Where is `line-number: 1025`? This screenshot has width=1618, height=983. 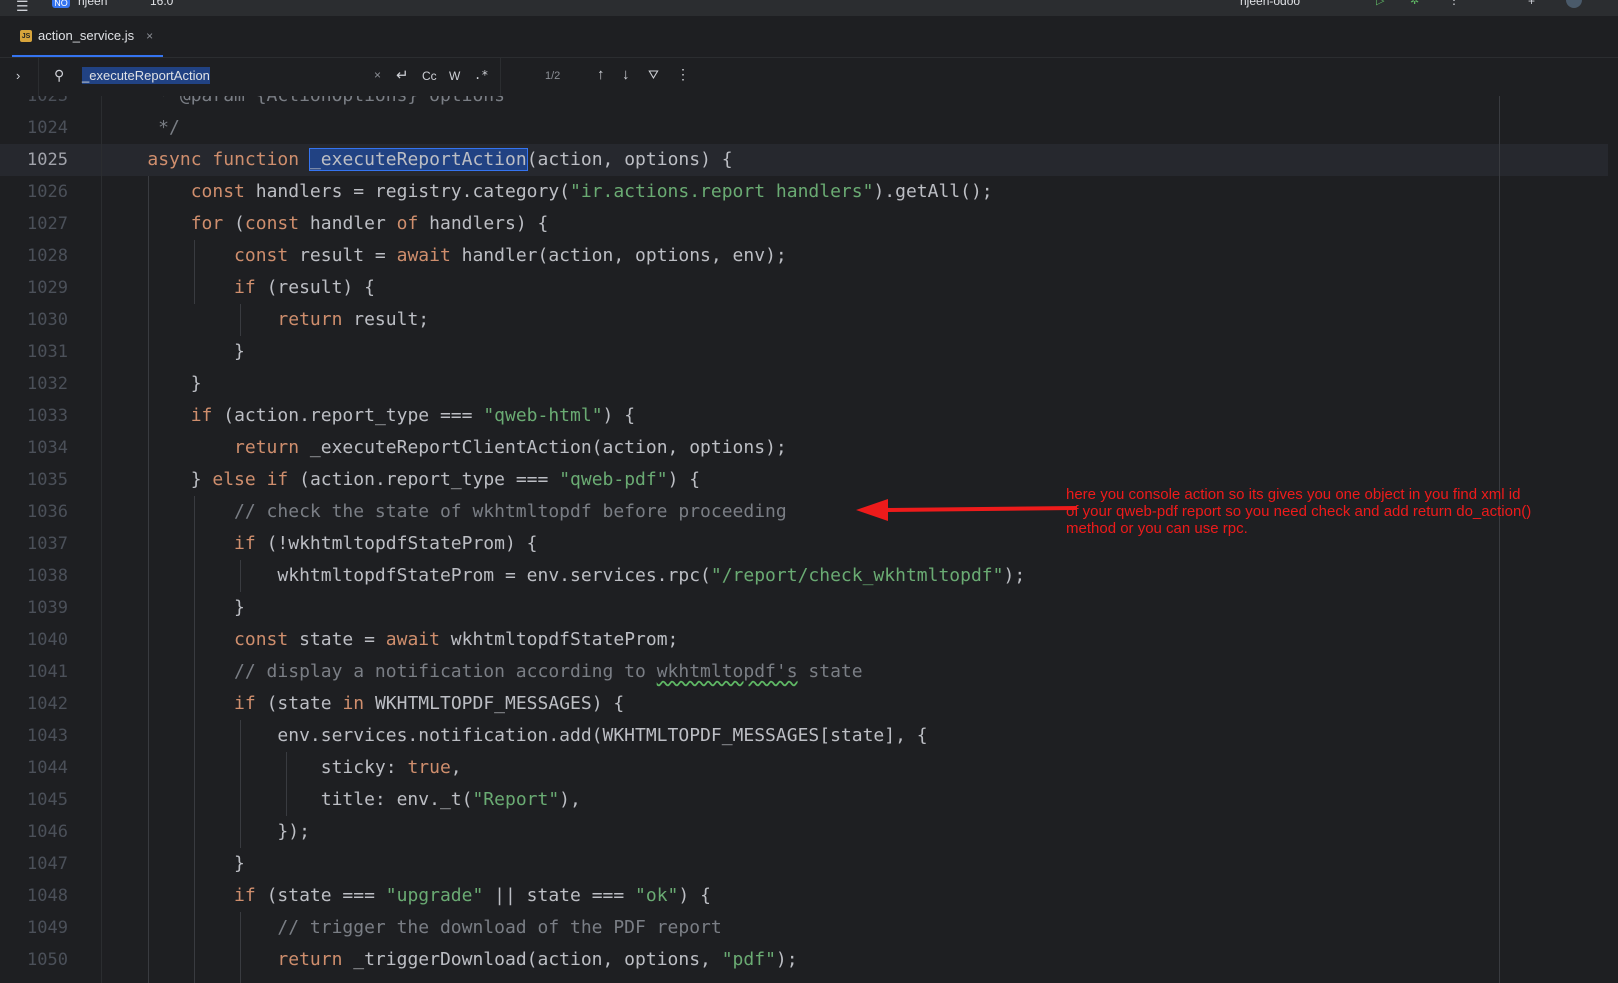
line-number: 1025 is located at coordinates (34, 160).